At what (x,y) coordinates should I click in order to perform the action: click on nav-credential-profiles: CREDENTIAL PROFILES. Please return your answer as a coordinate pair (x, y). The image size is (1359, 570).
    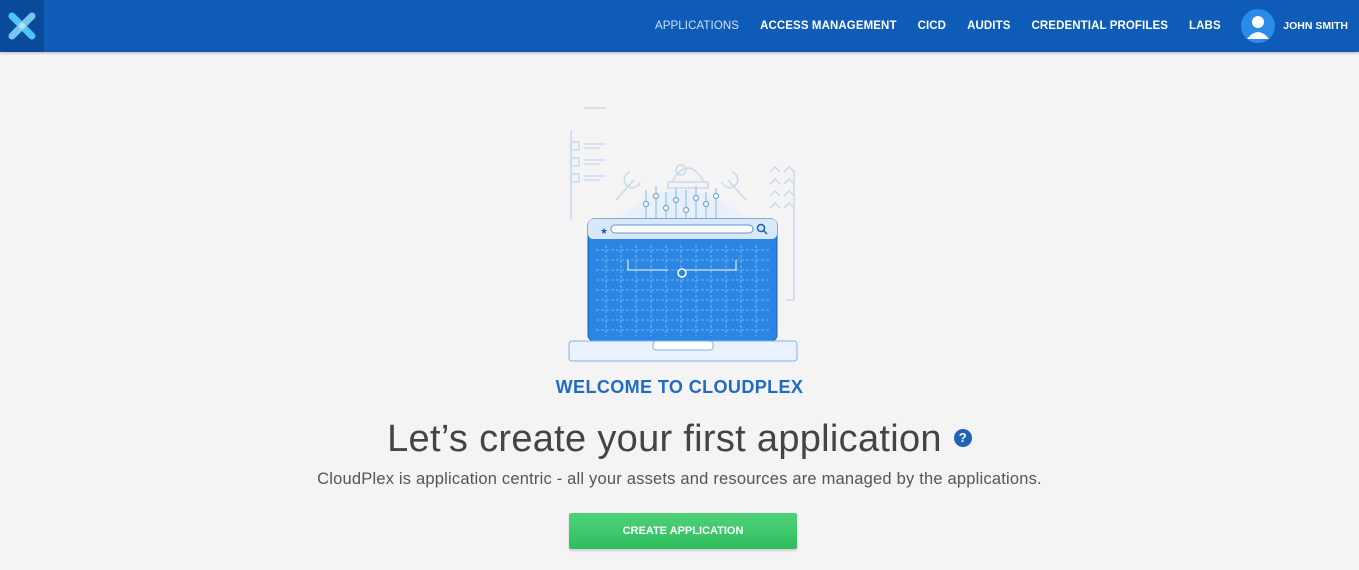
    Looking at the image, I should click on (1100, 26).